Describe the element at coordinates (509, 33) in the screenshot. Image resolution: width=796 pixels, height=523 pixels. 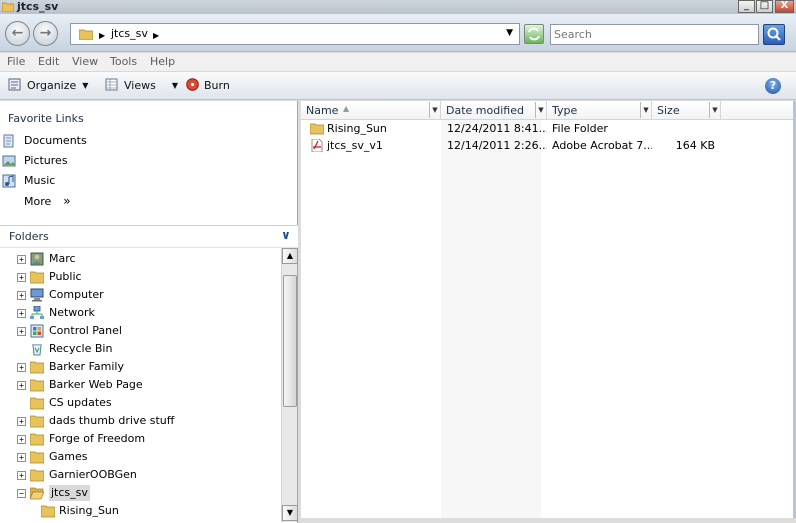
I see `address-dropdown-icon: ▼` at that location.